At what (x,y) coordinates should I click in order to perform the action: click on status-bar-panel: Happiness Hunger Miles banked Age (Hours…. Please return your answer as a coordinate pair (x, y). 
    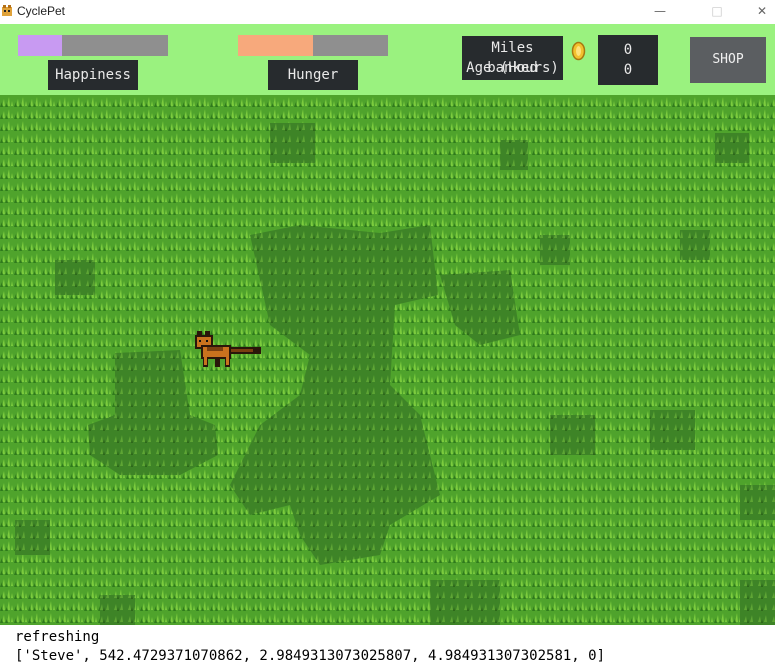
    Looking at the image, I should click on (387, 59).